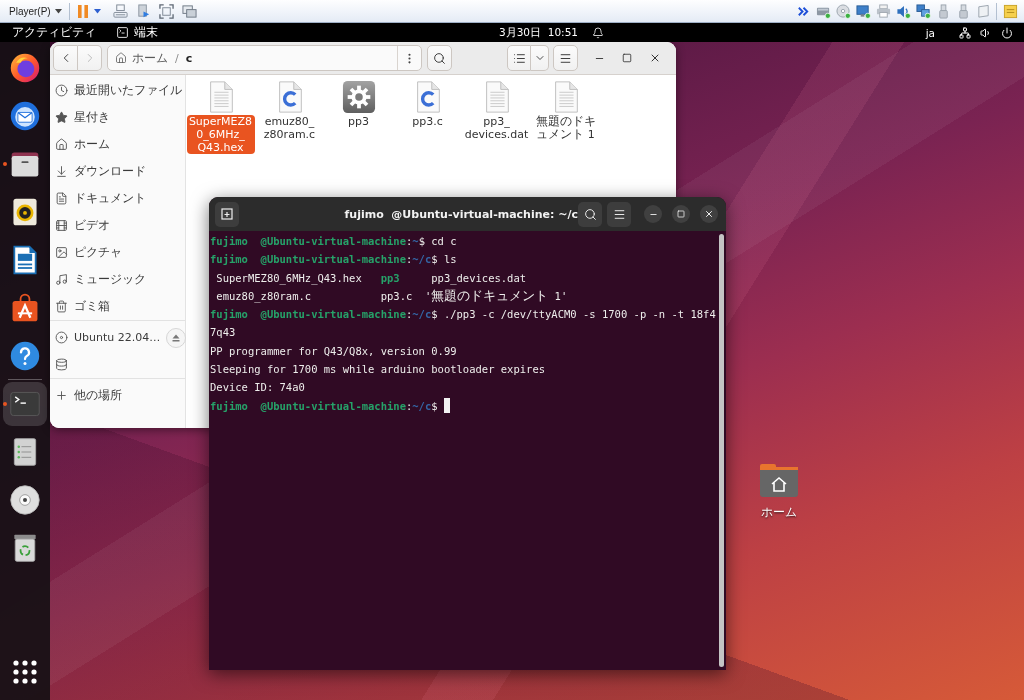 The height and width of the screenshot is (700, 1024). What do you see at coordinates (289, 117) in the screenshot?
I see `file-item: emuz80_z80ram.c` at bounding box center [289, 117].